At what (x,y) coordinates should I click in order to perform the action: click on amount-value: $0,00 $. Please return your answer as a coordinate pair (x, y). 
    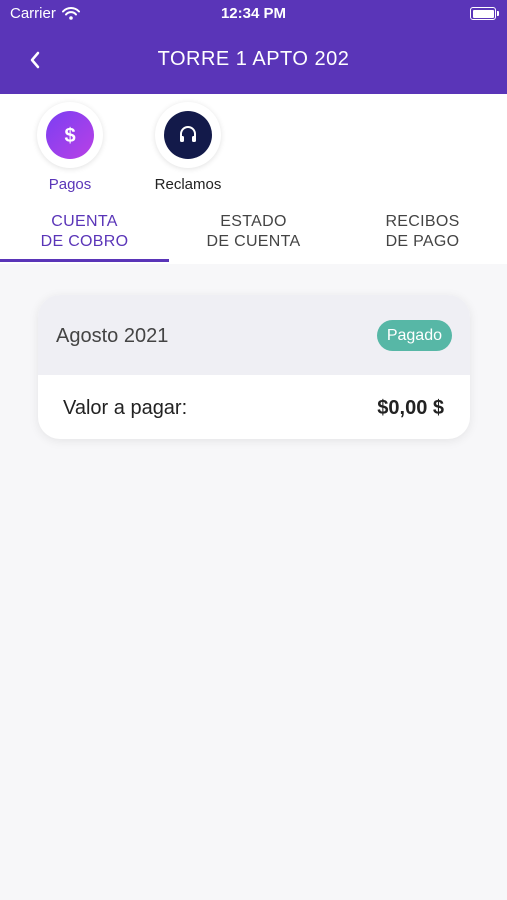
    Looking at the image, I should click on (410, 408).